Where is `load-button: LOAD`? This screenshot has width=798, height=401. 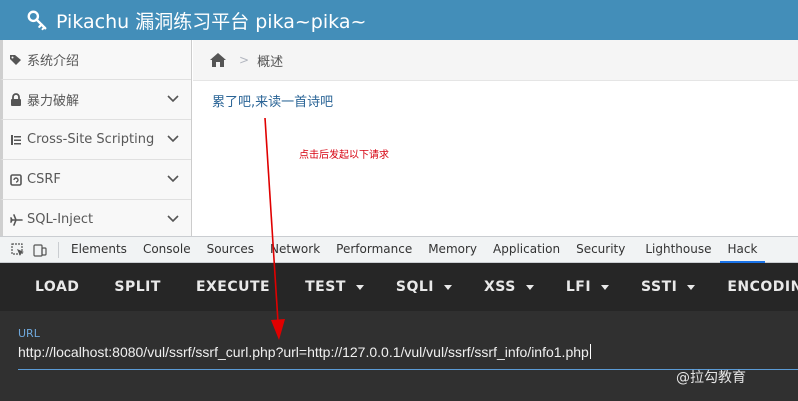 load-button: LOAD is located at coordinates (57, 287).